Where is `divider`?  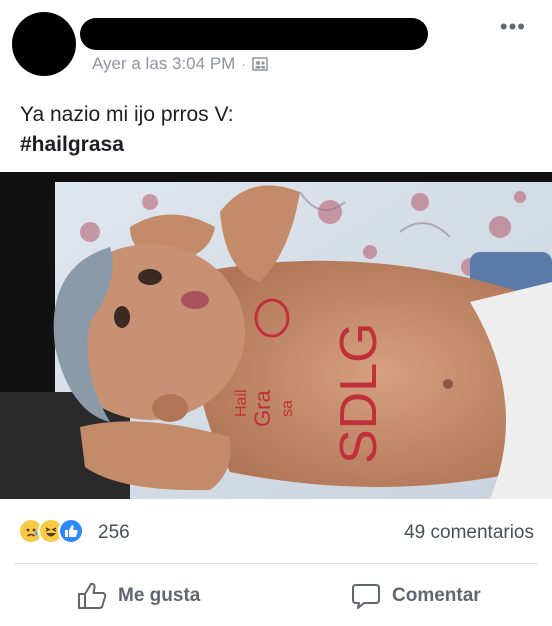
divider is located at coordinates (276, 563).